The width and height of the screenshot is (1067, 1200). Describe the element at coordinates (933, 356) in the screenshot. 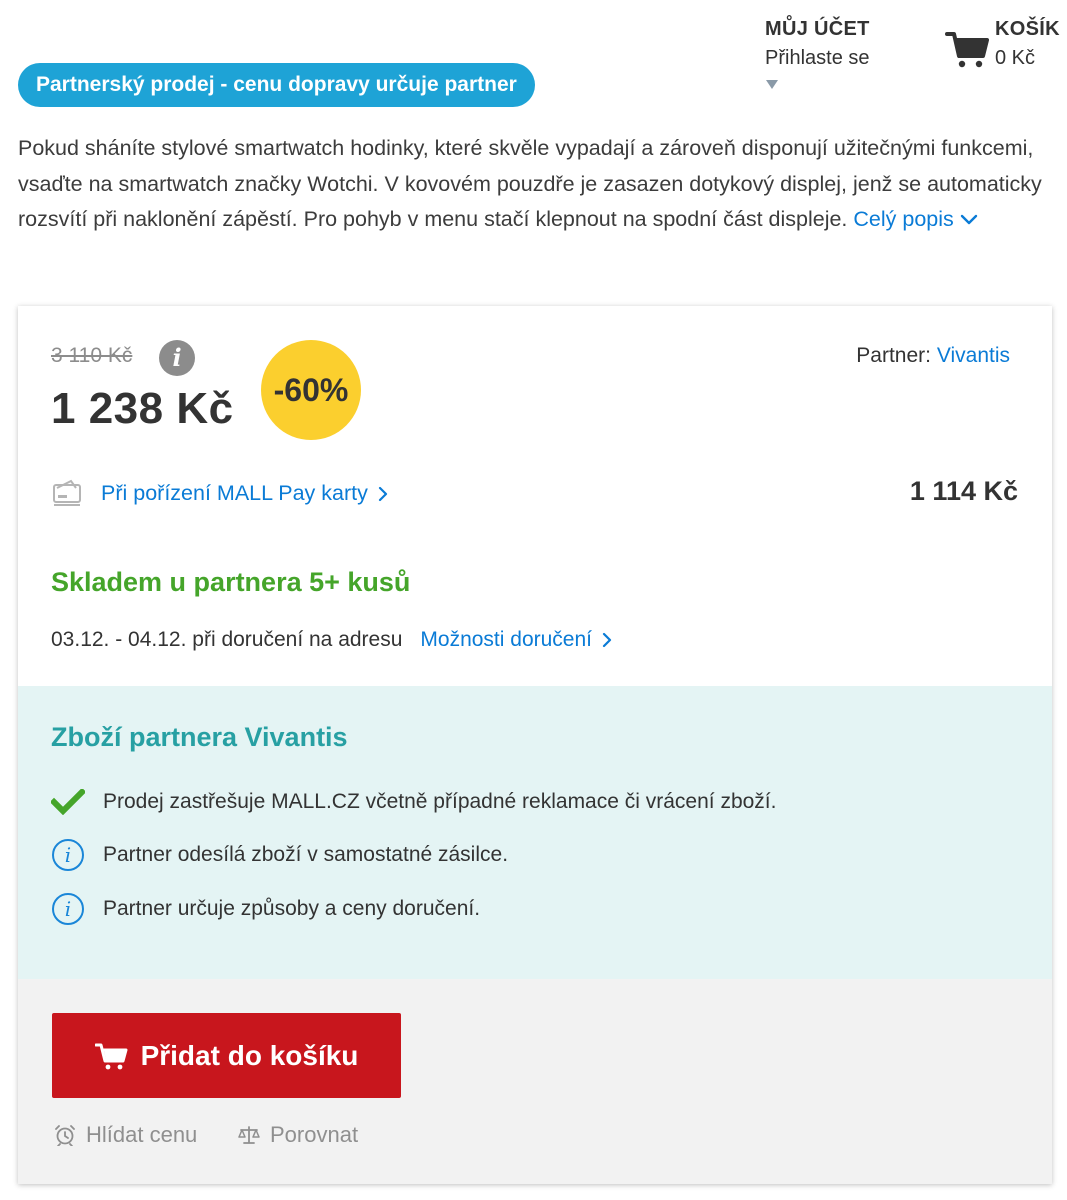

I see `partner-info: Partner: Vivantis` at that location.